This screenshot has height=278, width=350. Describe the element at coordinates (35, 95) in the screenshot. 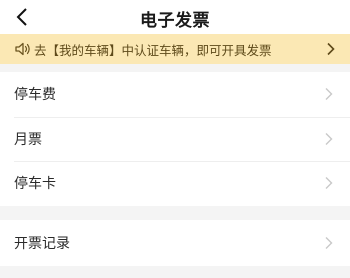

I see `menu-item-label: 停车费` at that location.